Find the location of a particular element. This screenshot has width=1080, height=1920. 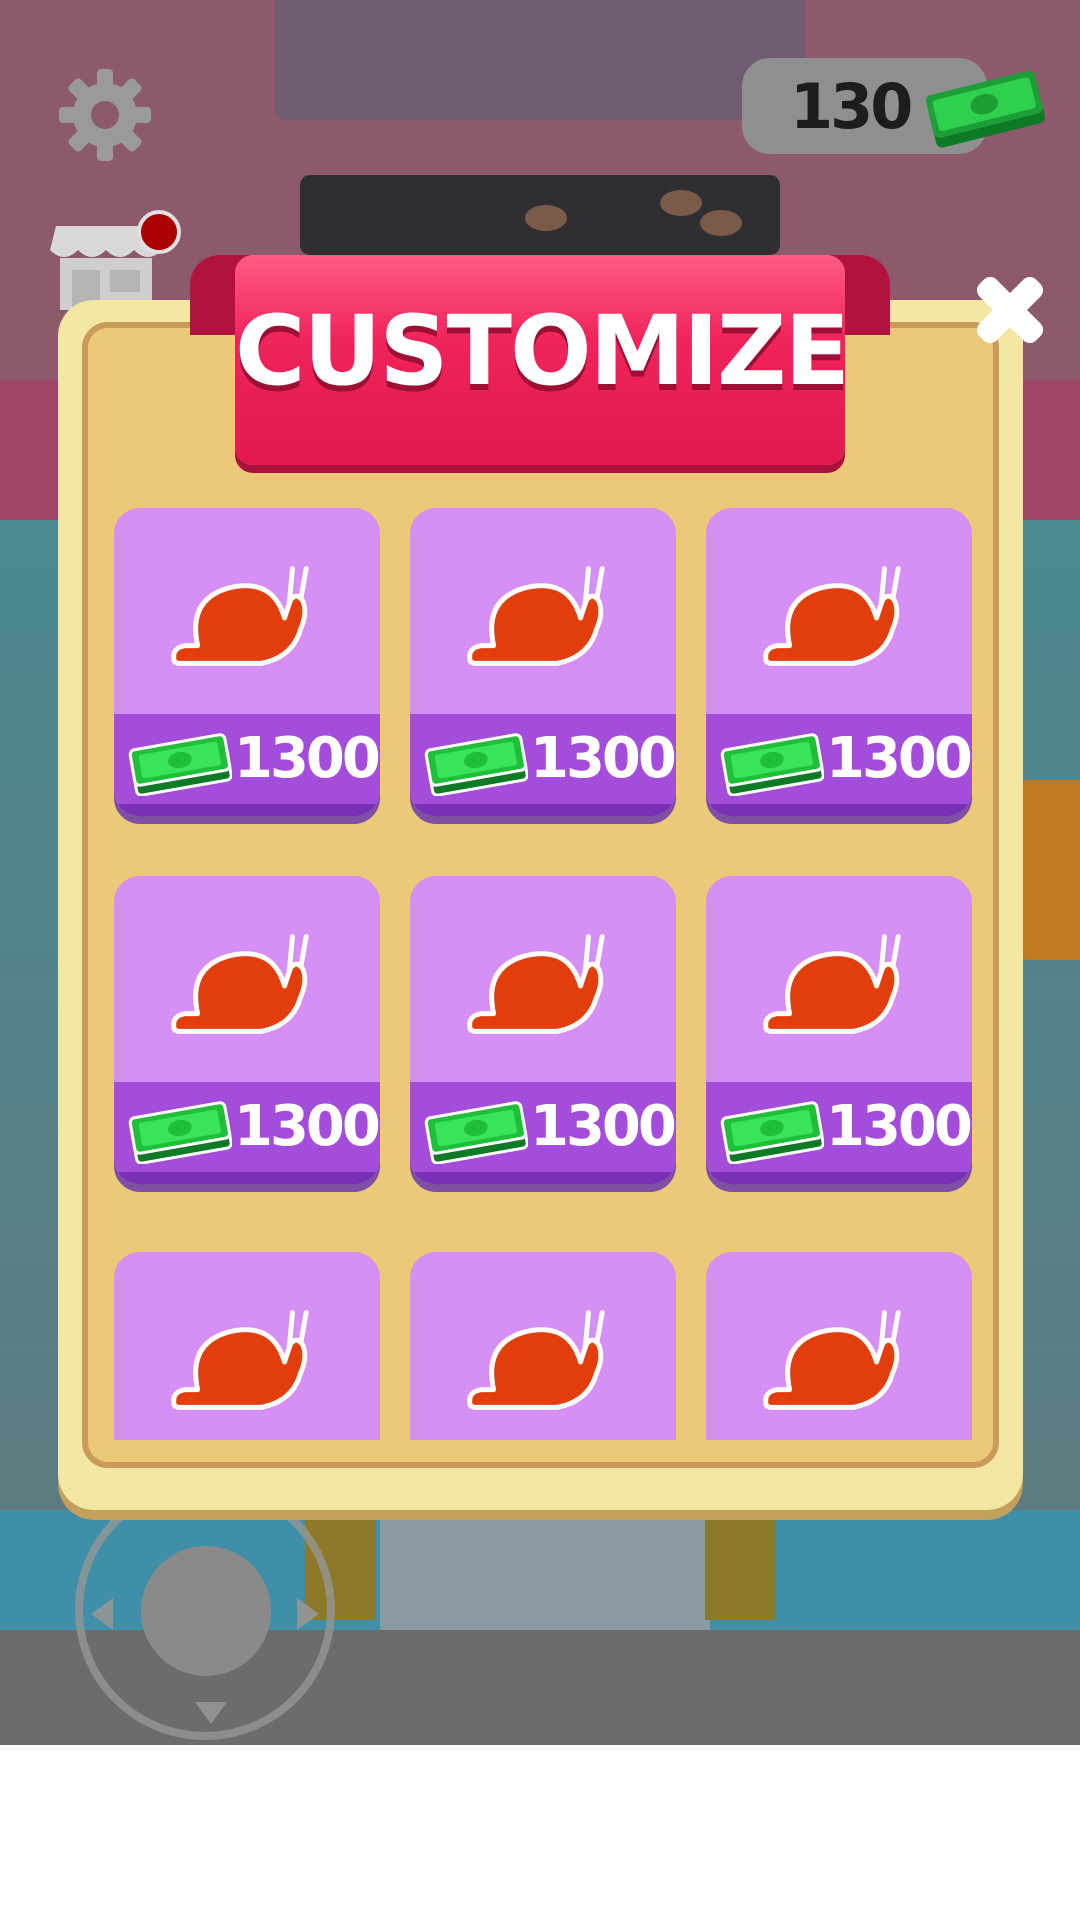

gear-icon is located at coordinates (105, 115).